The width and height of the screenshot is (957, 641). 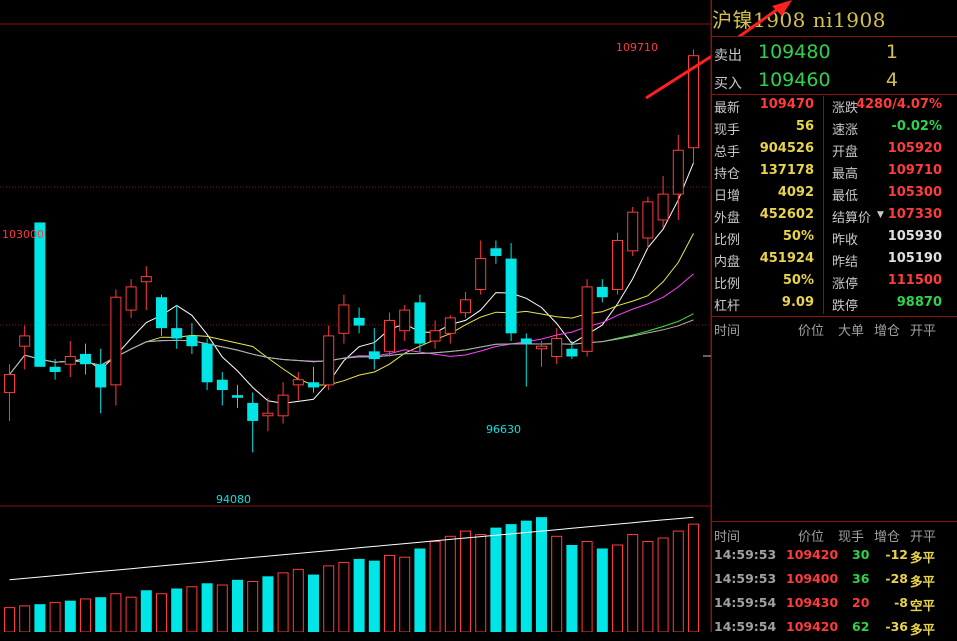 What do you see at coordinates (861, 602) in the screenshot?
I see `trade-hand: 20` at bounding box center [861, 602].